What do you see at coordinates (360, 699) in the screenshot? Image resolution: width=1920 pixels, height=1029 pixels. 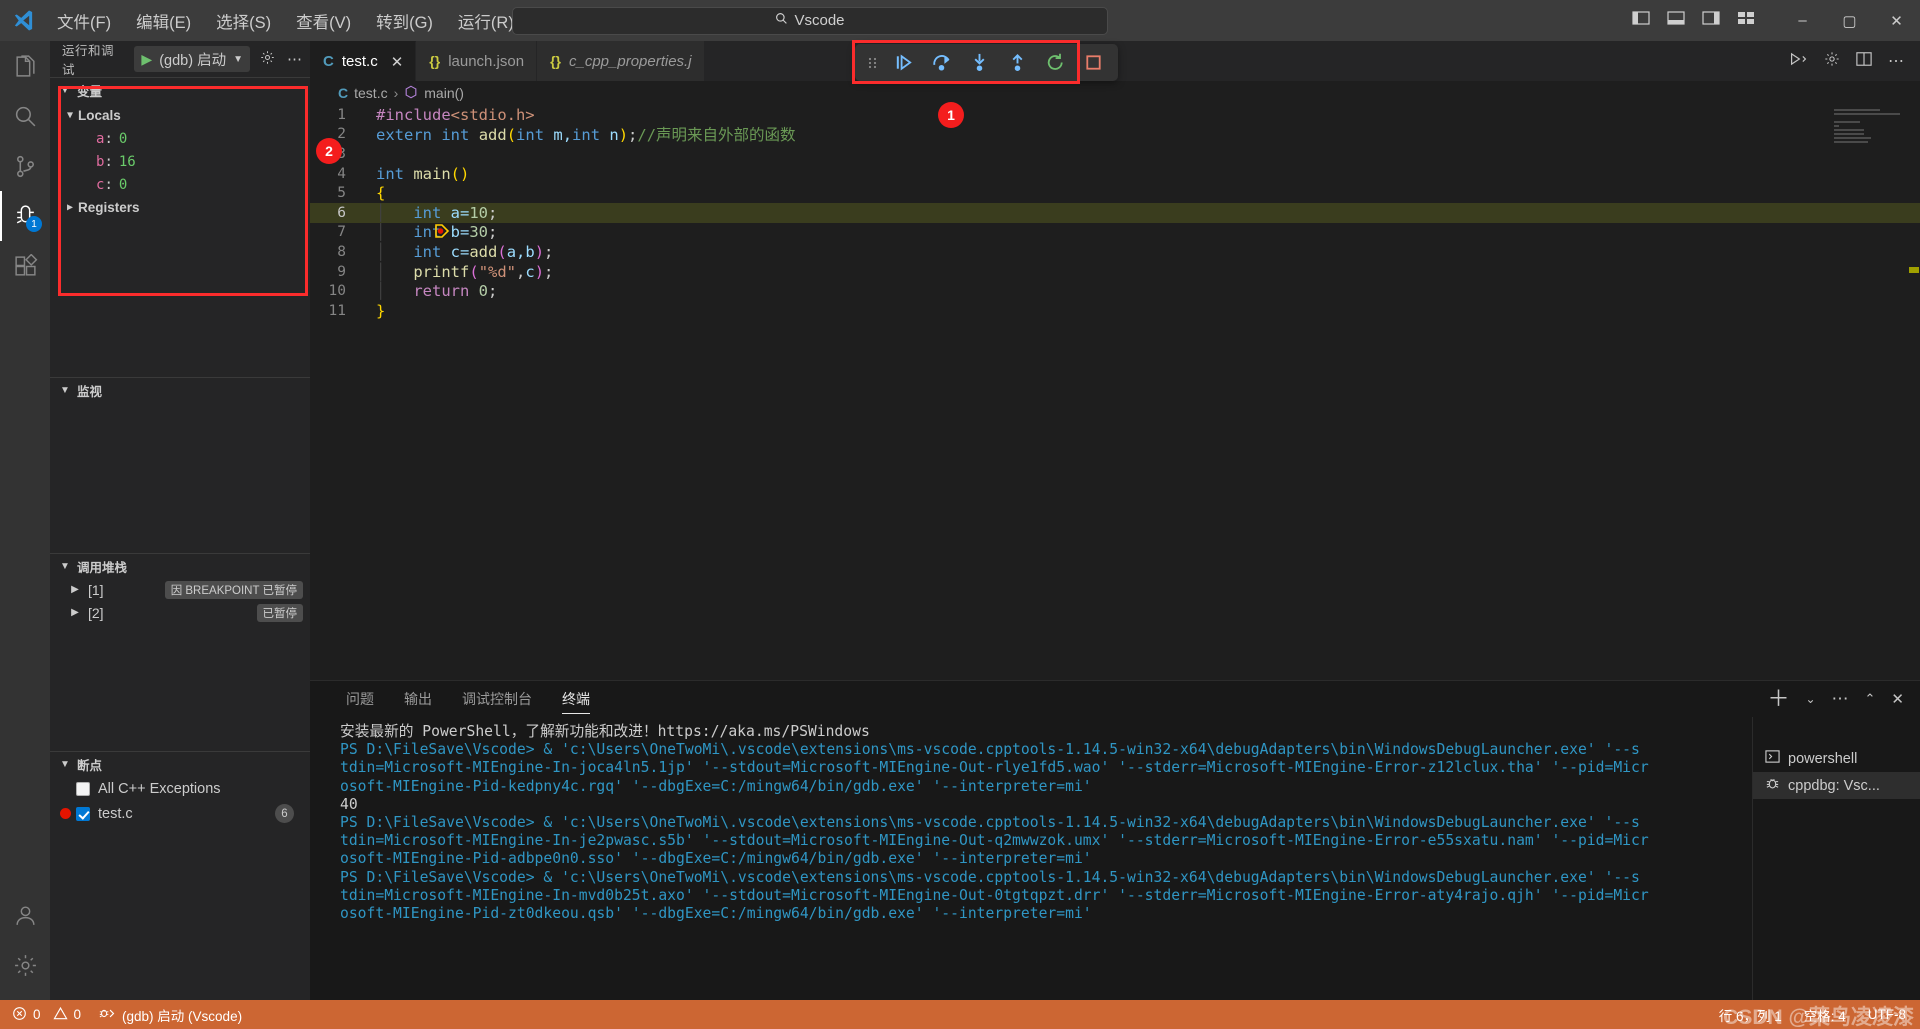 I see `tab-problems: 问题` at bounding box center [360, 699].